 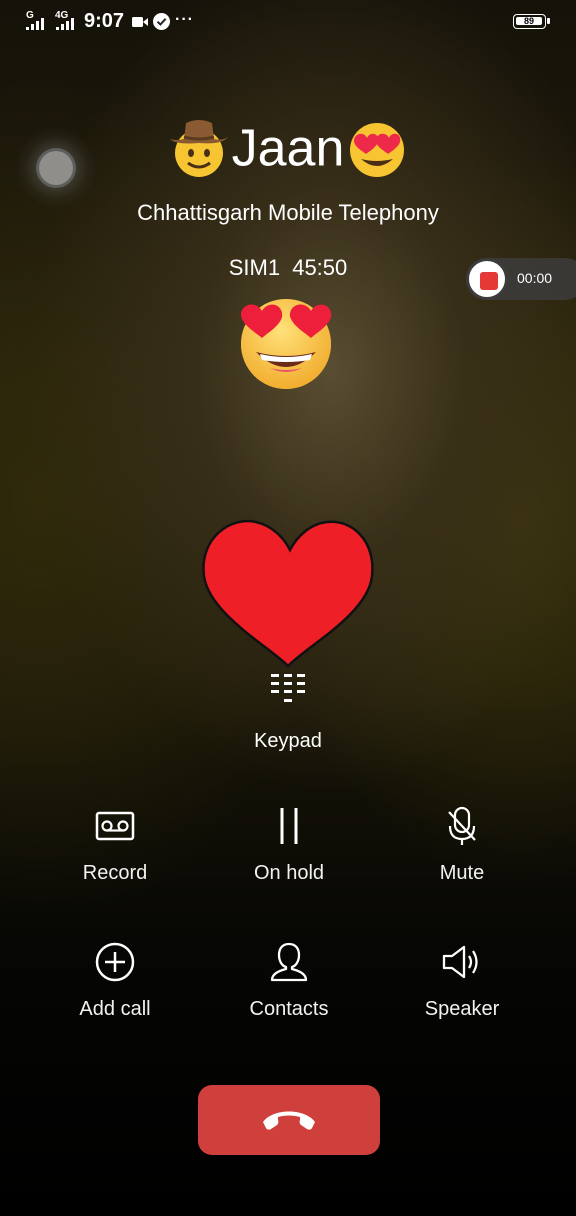 What do you see at coordinates (289, 962) in the screenshot?
I see `person-icon` at bounding box center [289, 962].